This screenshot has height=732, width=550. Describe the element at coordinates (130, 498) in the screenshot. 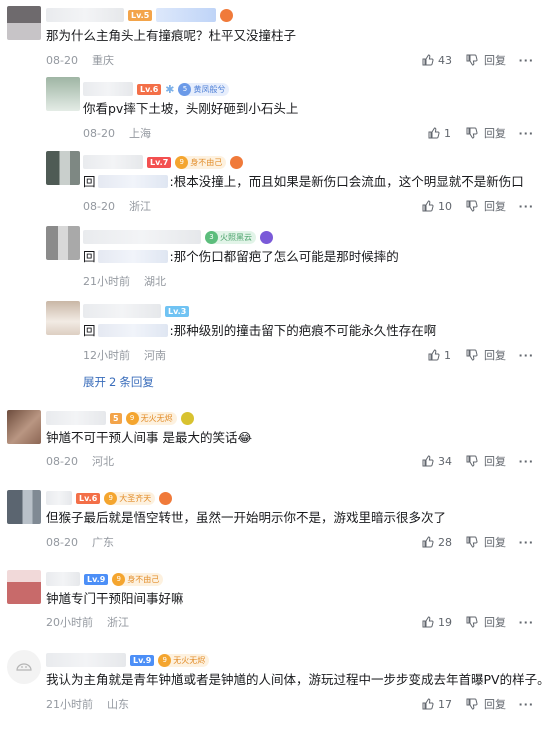

I see `fan-medal: 9 大圣齐天` at that location.